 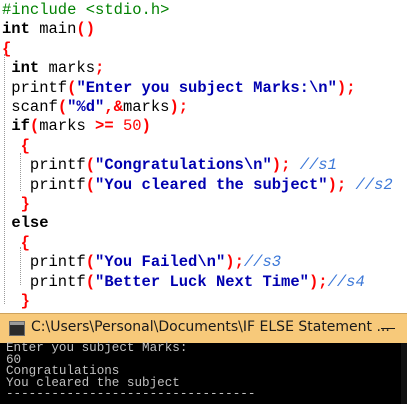 What do you see at coordinates (132, 126) in the screenshot?
I see `code-token: 50` at bounding box center [132, 126].